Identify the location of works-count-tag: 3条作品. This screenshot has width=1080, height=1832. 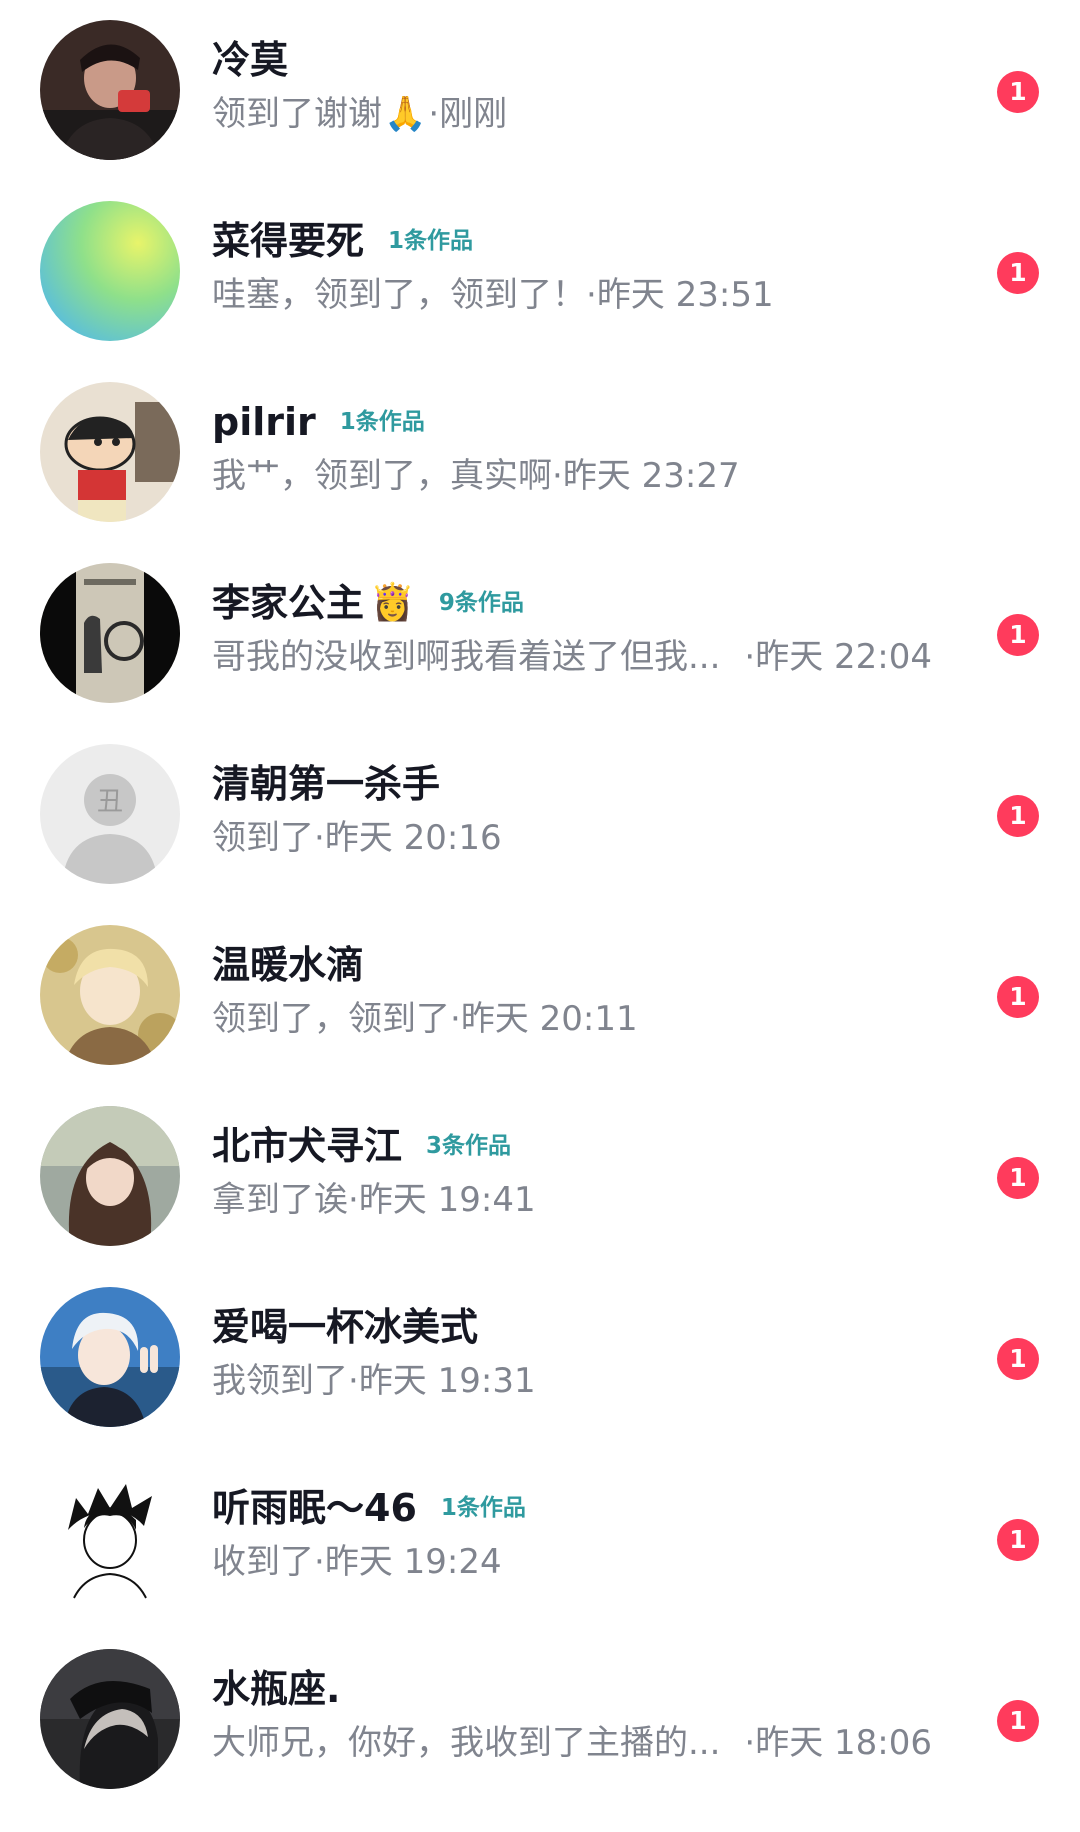
(468, 1146).